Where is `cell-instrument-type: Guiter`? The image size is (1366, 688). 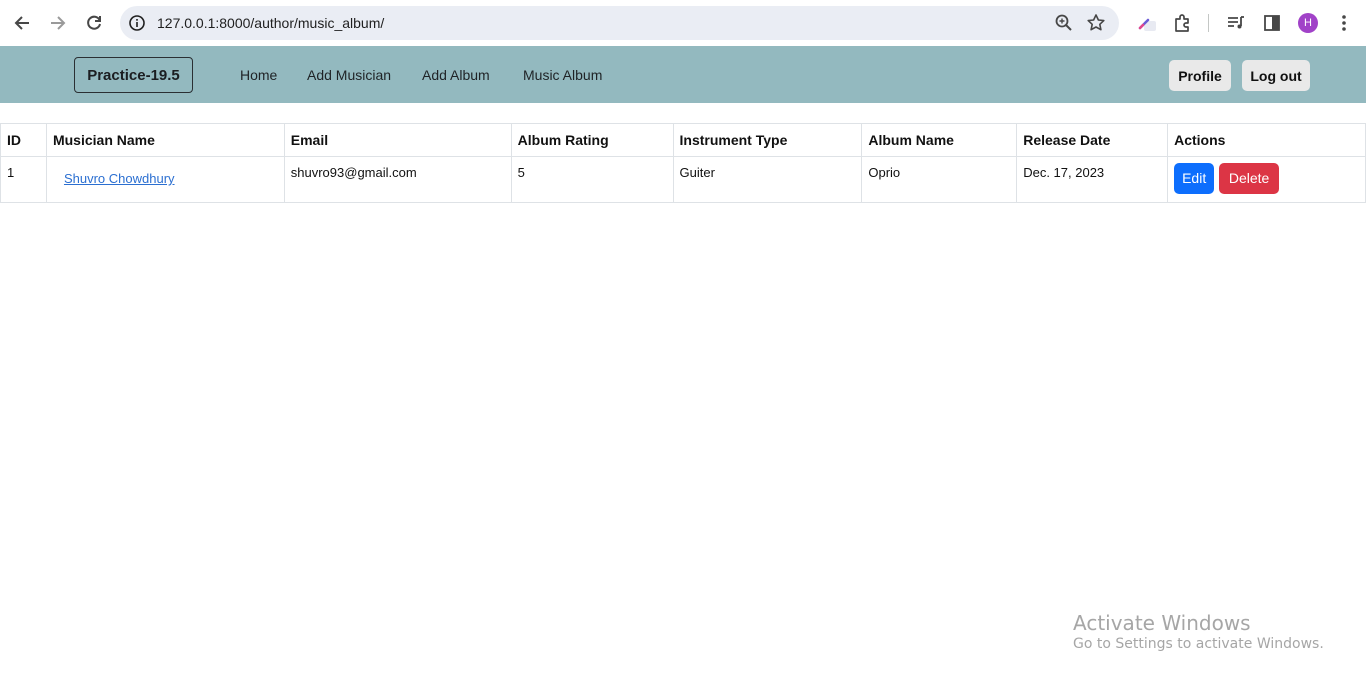
cell-instrument-type: Guiter is located at coordinates (767, 179).